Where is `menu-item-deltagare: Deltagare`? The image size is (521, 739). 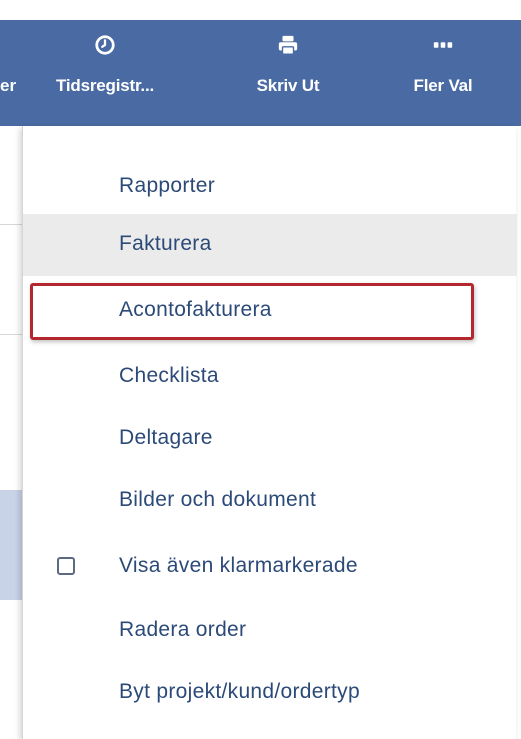
menu-item-deltagare: Deltagare is located at coordinates (270, 439).